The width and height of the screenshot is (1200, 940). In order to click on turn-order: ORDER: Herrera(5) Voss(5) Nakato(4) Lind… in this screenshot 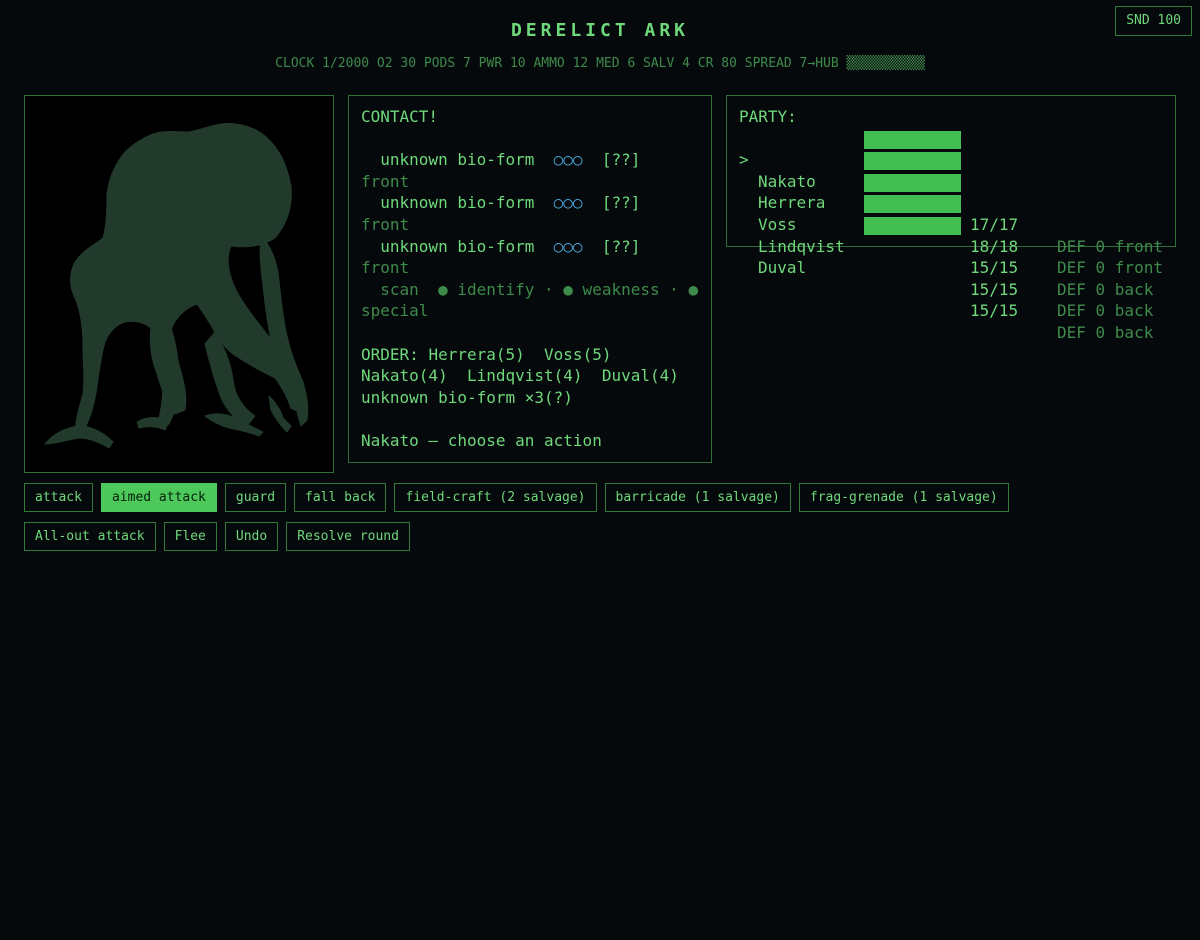, I will do `click(530, 376)`.